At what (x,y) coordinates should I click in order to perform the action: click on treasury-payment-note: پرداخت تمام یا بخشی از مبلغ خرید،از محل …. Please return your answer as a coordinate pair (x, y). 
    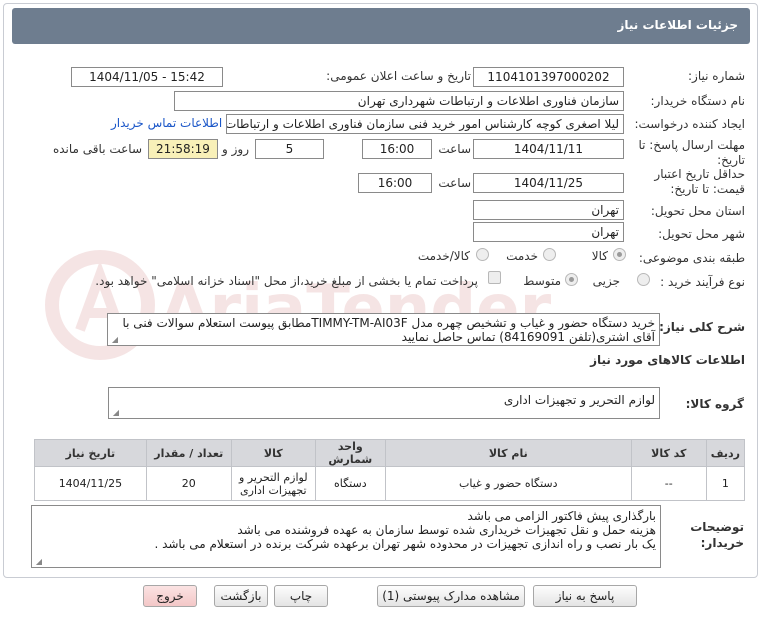
    Looking at the image, I should click on (286, 281).